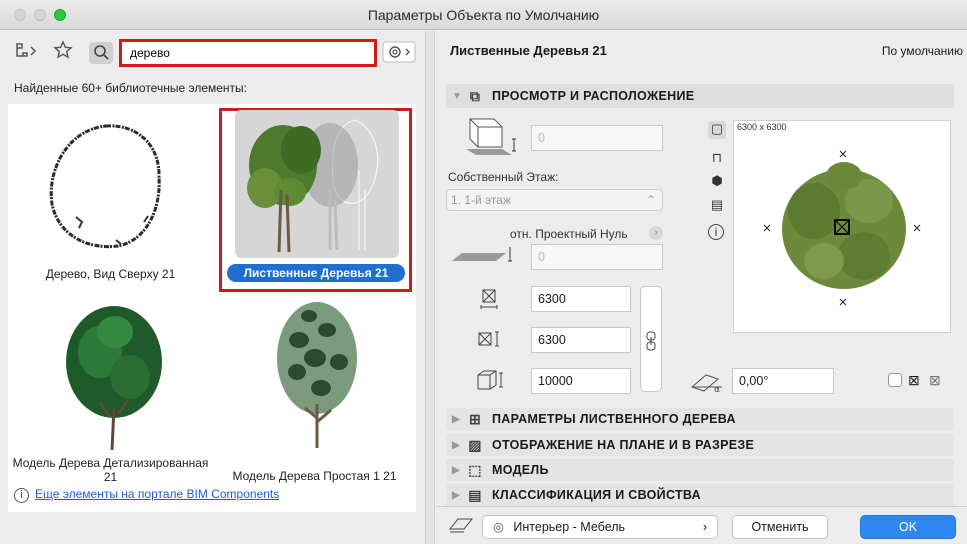  I want to click on search-icon, so click(101, 53).